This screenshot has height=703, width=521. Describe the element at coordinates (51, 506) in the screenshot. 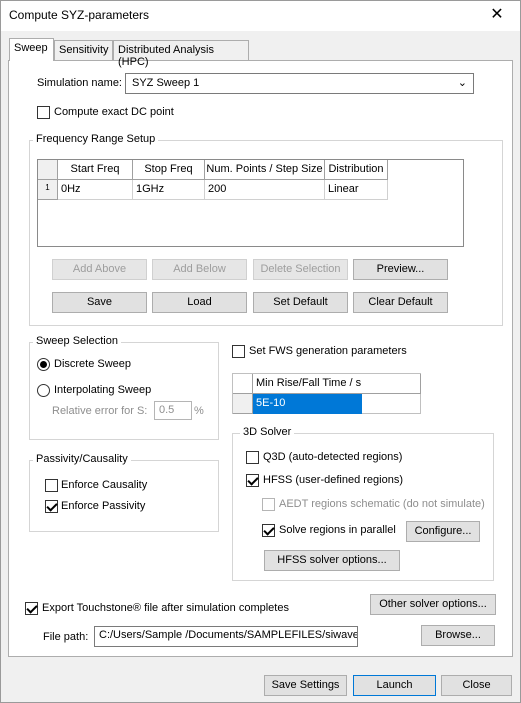

I see `enforce-passivity-checkbox` at that location.